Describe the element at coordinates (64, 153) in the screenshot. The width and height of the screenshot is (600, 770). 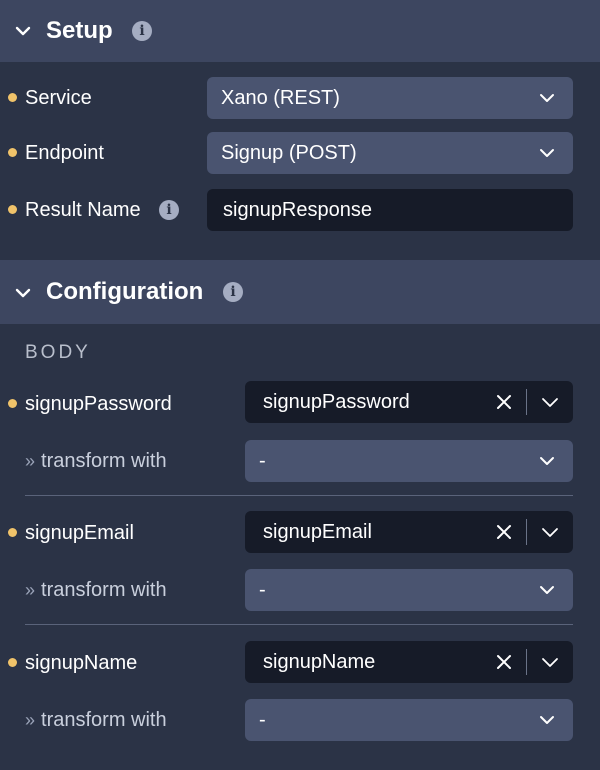
I see `endpoint-label: Endpoint` at that location.